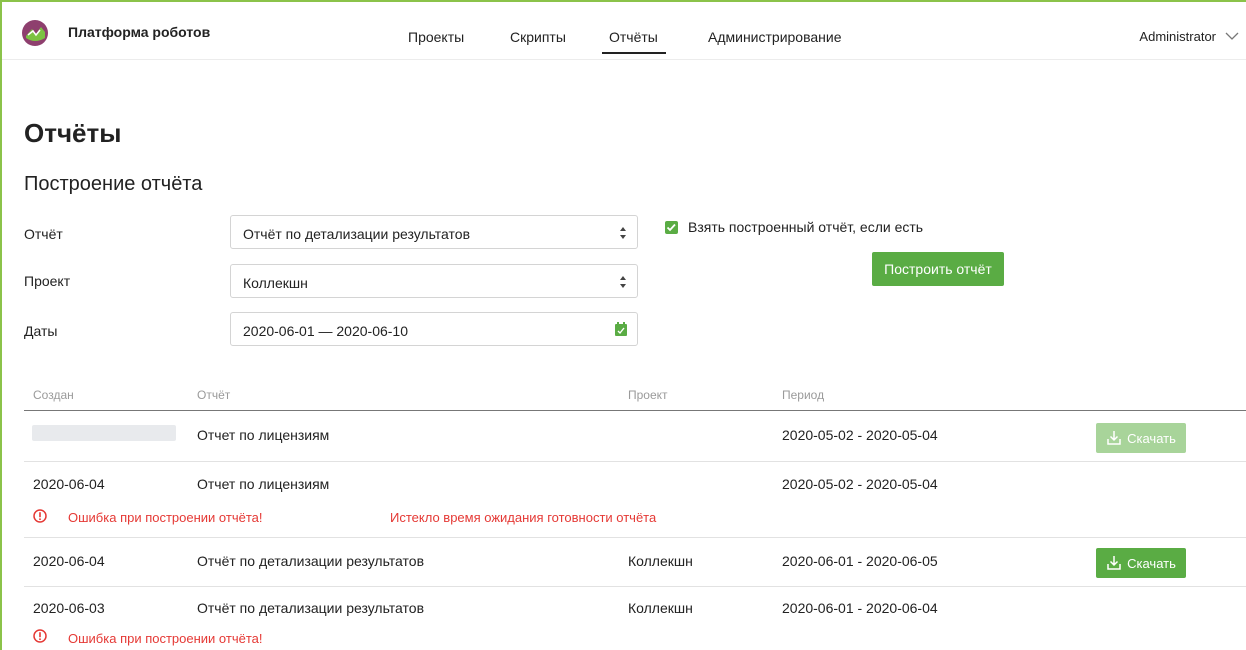 The width and height of the screenshot is (1246, 650). I want to click on period-cell: 2020-06-01 - 2020-06-04, so click(860, 608).